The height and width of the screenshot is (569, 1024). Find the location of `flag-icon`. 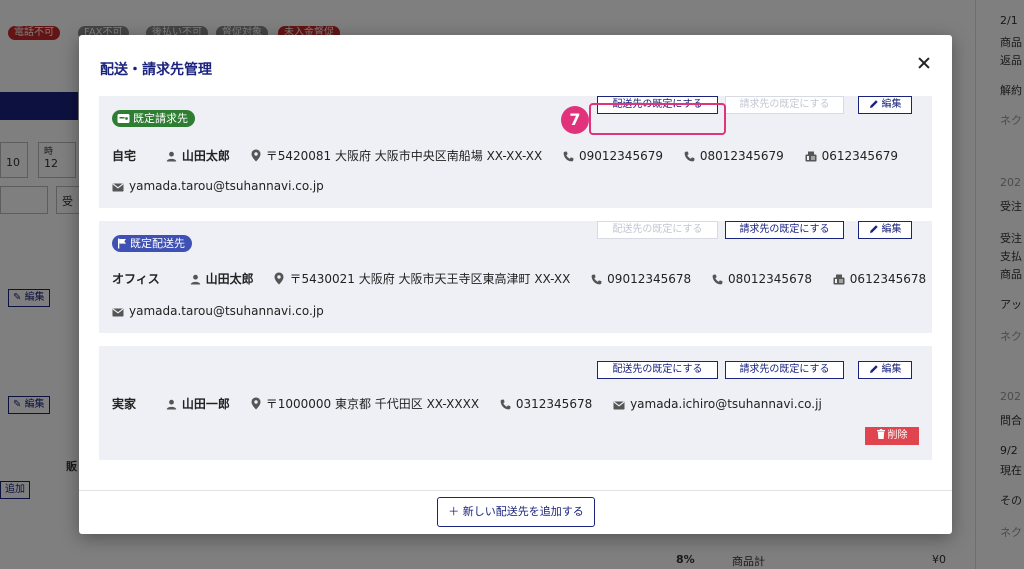

flag-icon is located at coordinates (122, 243).